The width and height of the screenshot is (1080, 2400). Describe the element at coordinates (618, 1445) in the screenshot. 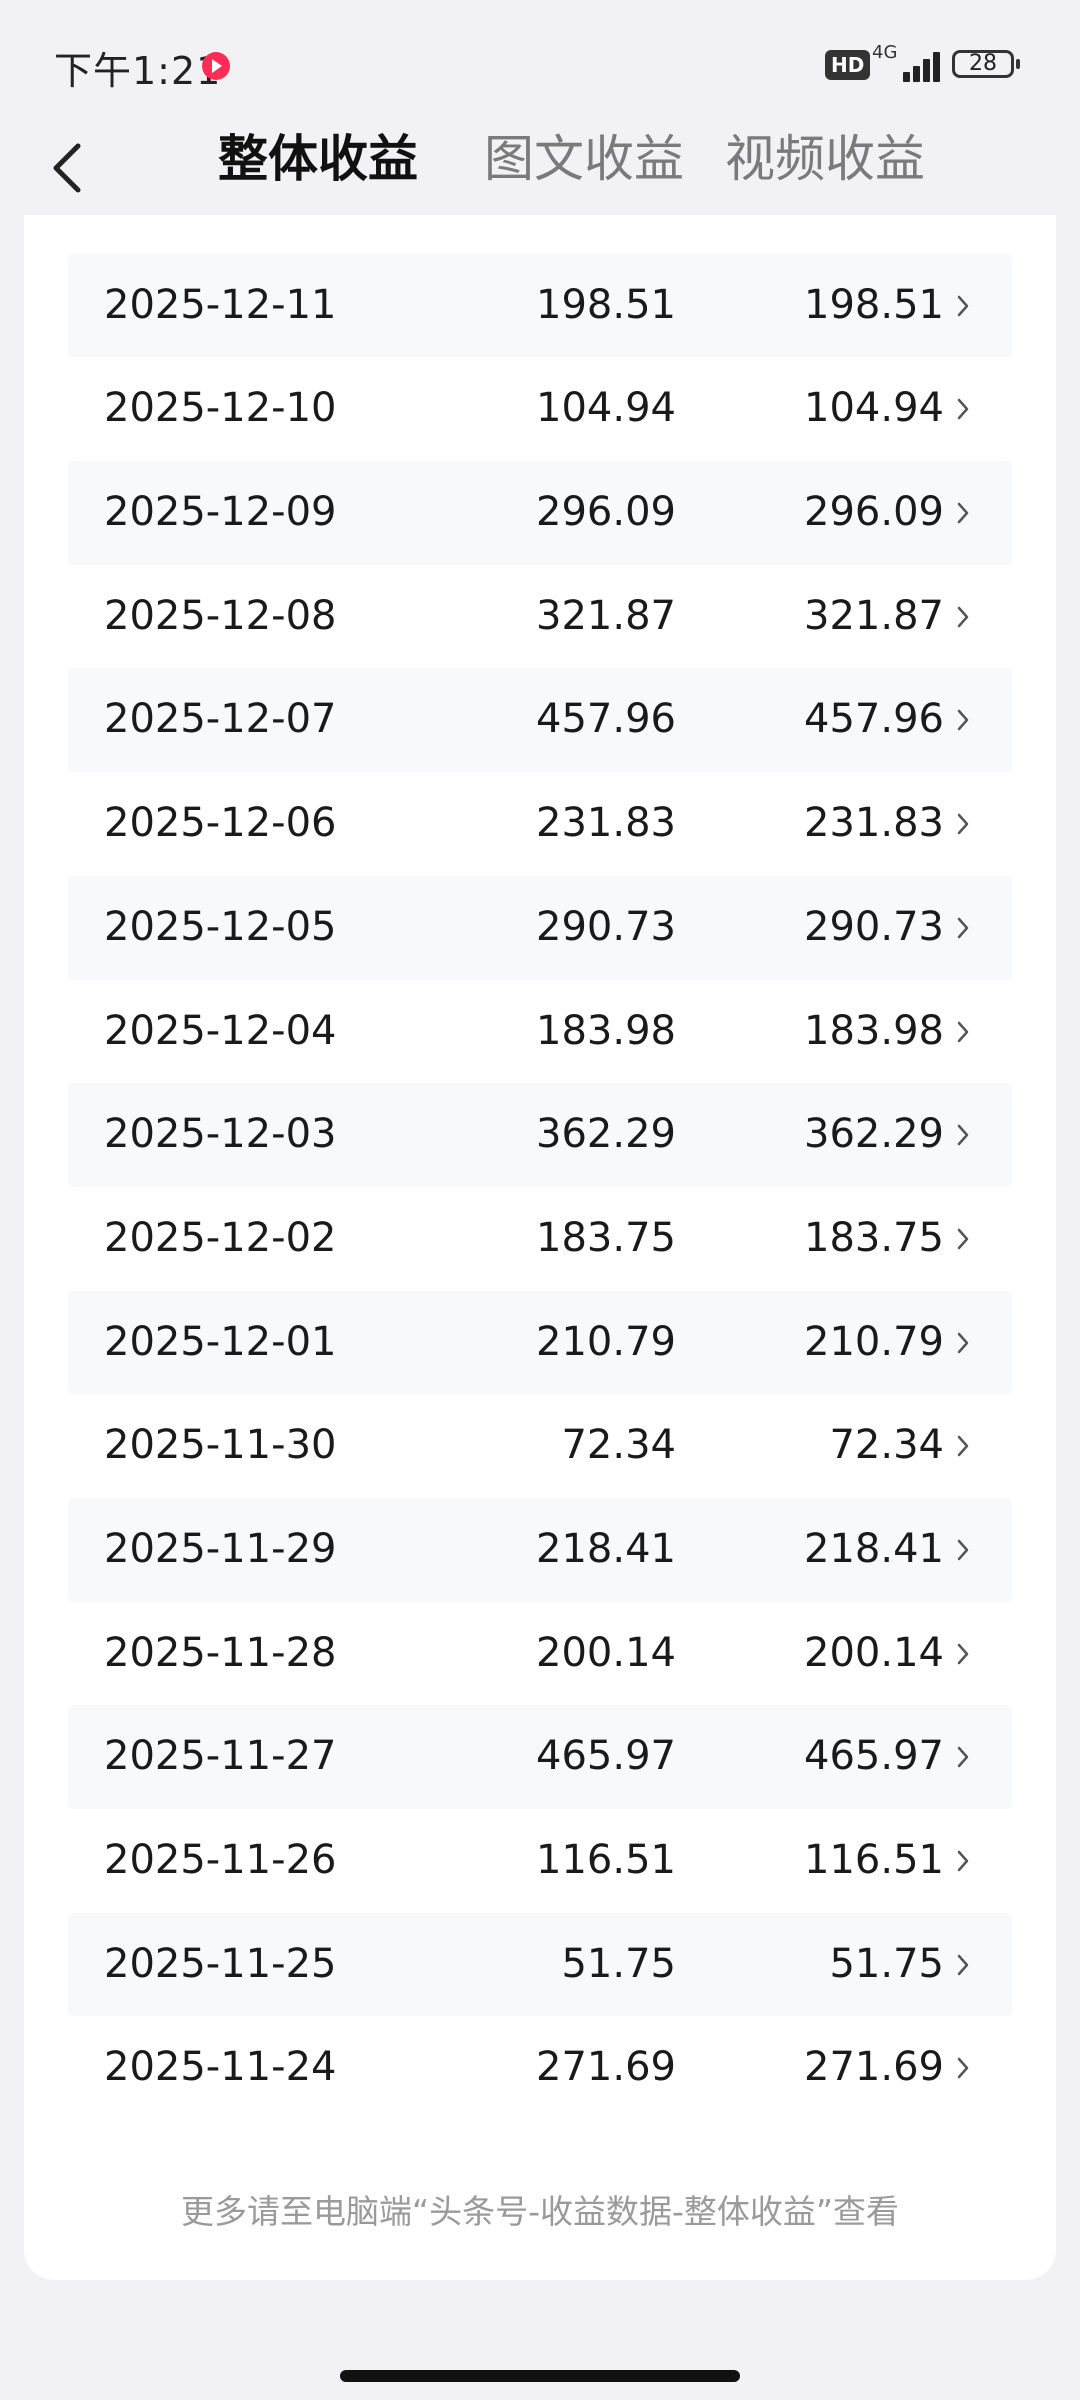

I see `row-total-earnings: 72.34` at that location.